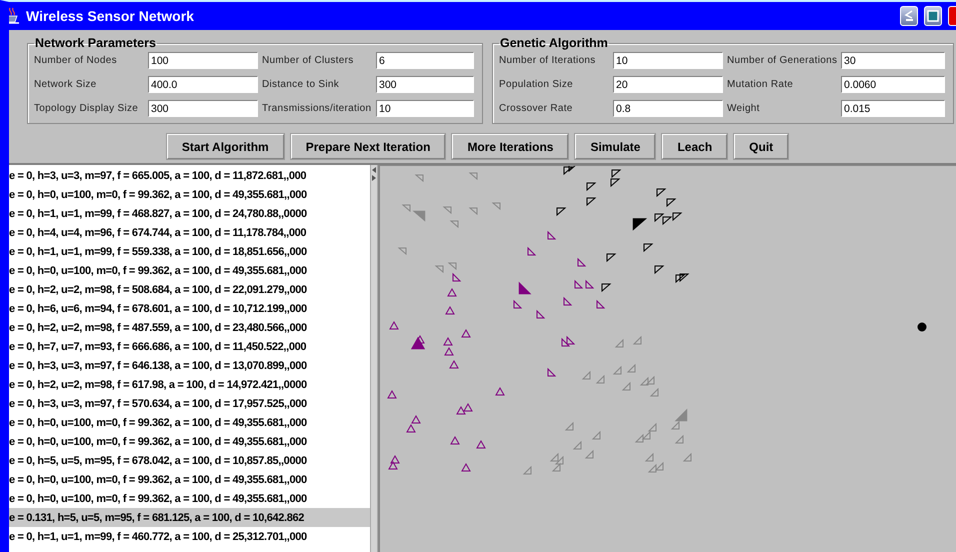 The width and height of the screenshot is (956, 552). Describe the element at coordinates (893, 60) in the screenshot. I see `input-field: 30` at that location.